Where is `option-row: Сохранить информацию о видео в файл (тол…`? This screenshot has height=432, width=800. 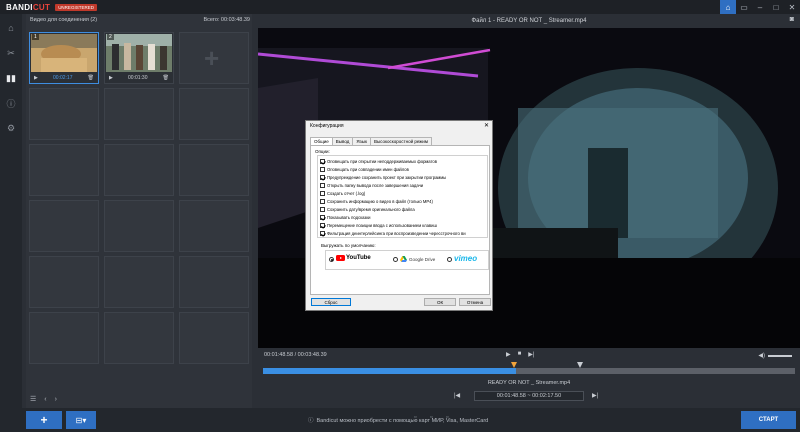 option-row: Сохранить информацию о видео в файл (тол… is located at coordinates (376, 201).